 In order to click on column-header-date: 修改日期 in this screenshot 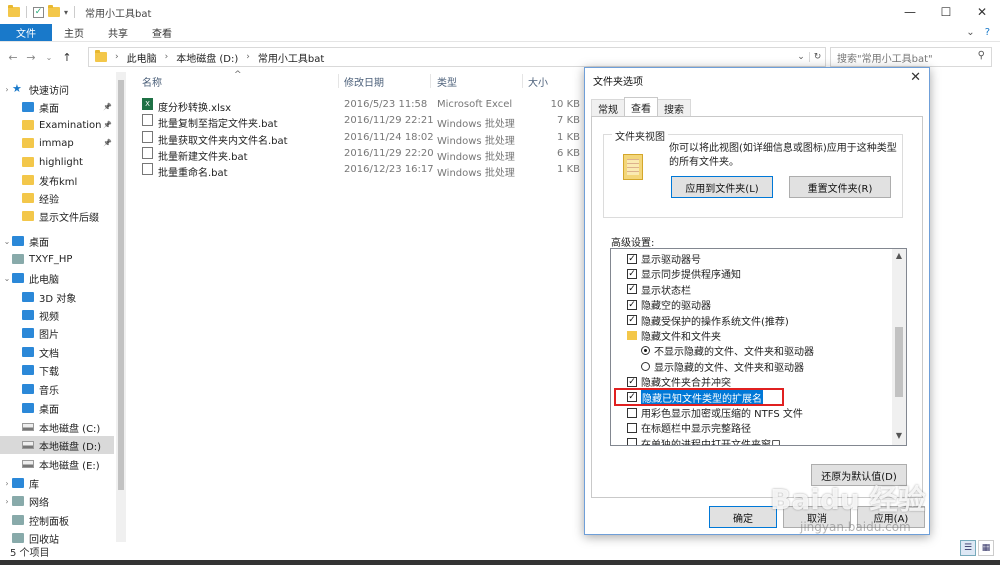, I will do `click(364, 81)`.